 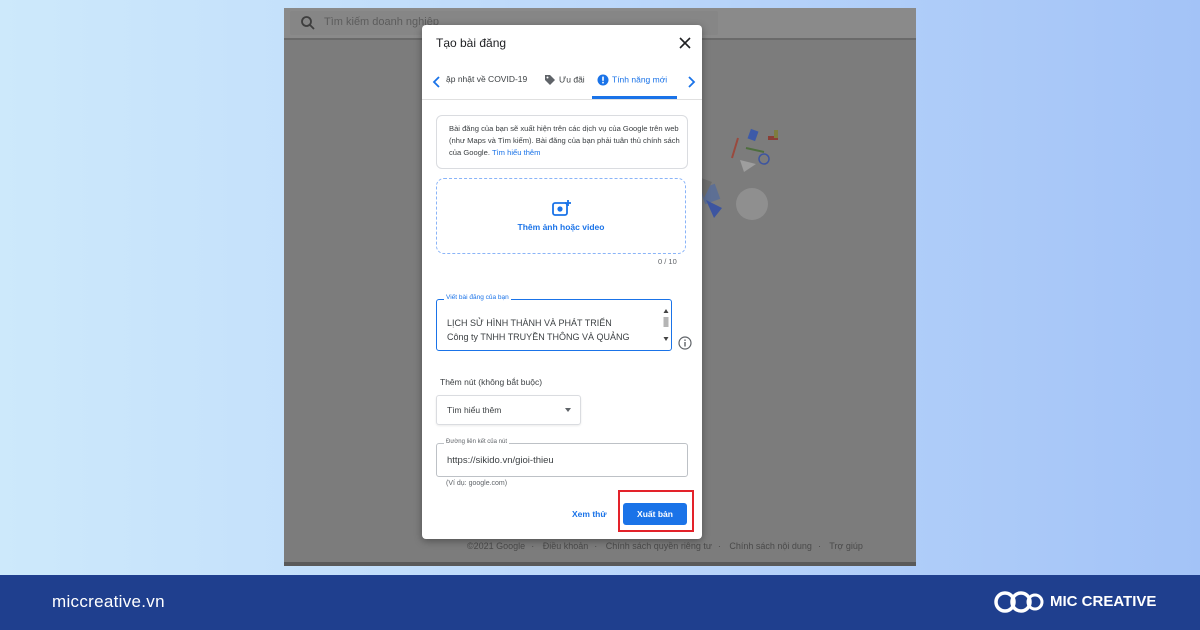 I want to click on add-photo-icon, so click(x=561, y=208).